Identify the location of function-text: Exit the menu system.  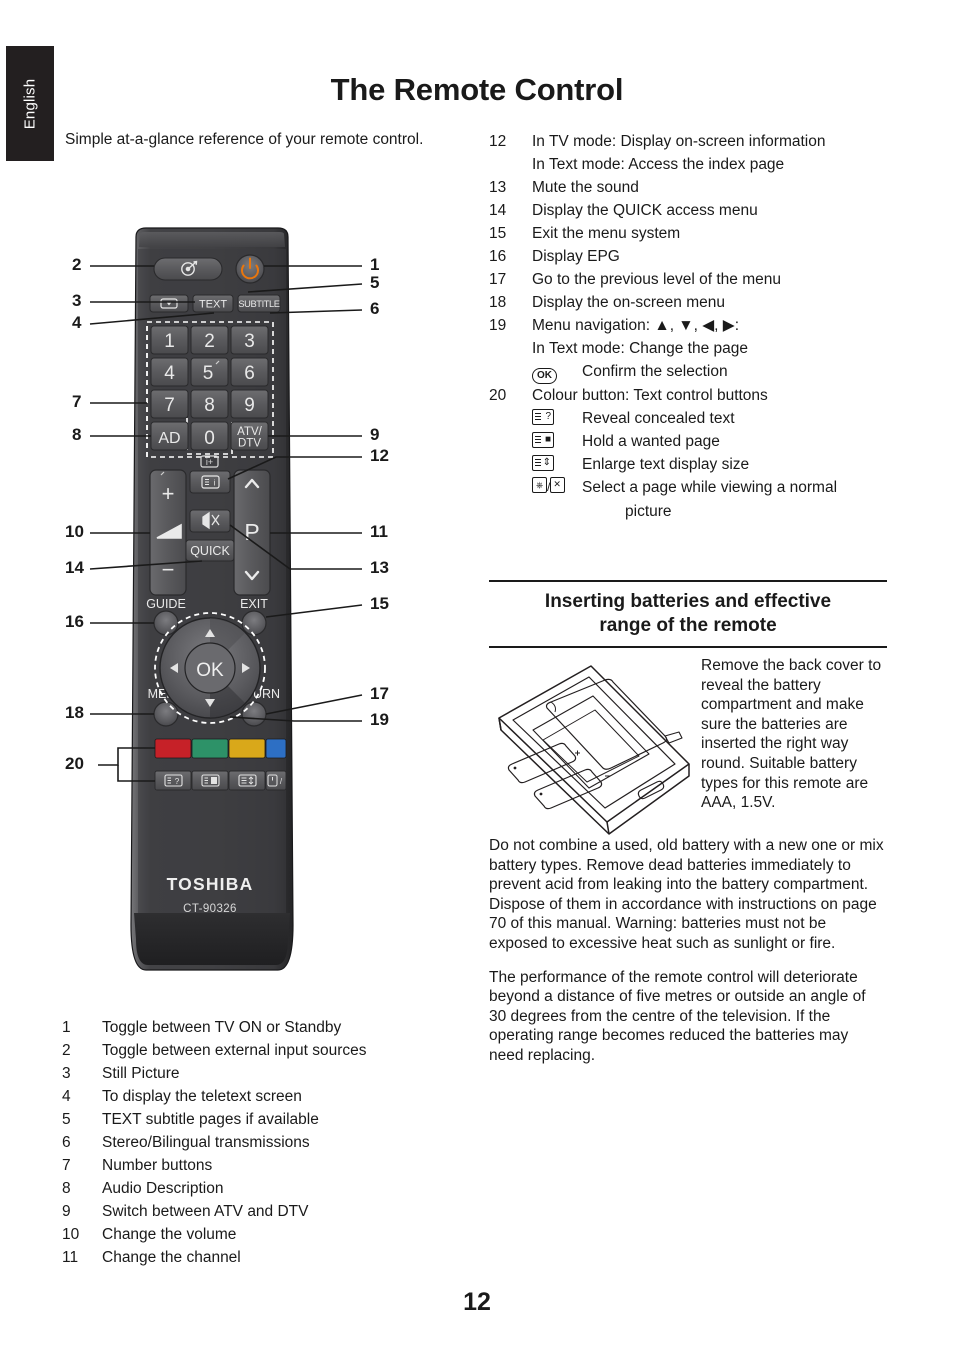
(606, 233).